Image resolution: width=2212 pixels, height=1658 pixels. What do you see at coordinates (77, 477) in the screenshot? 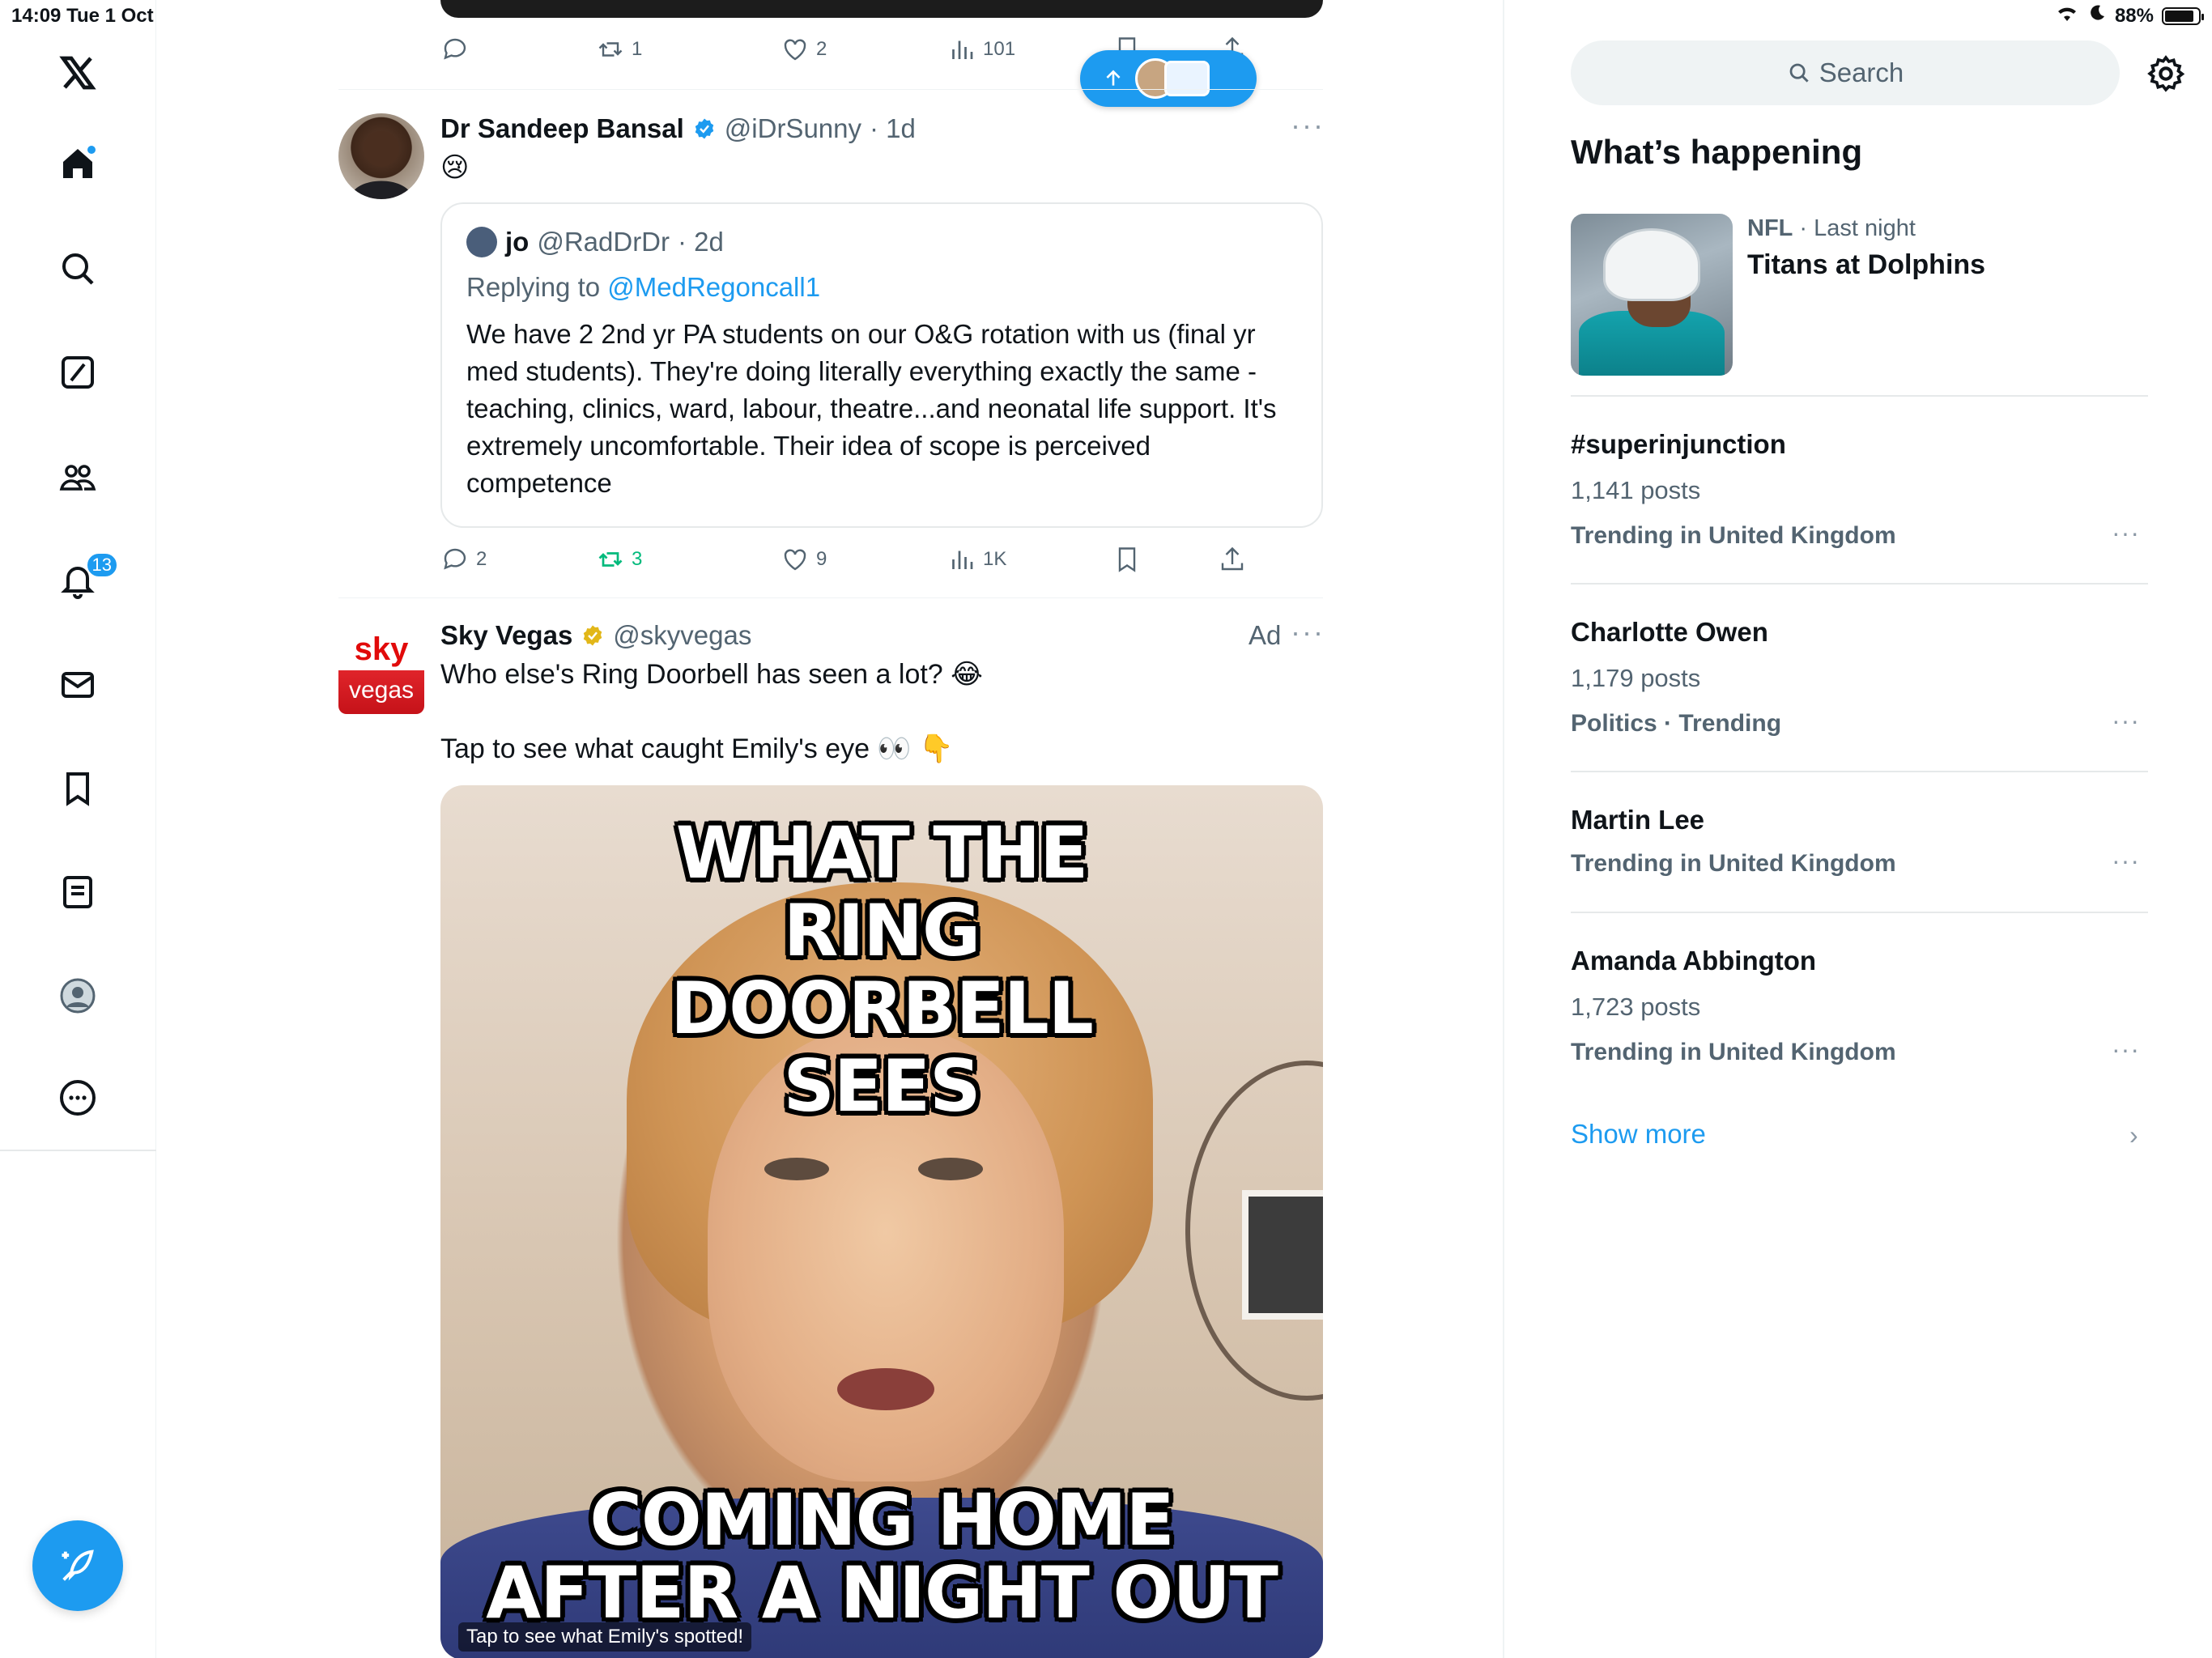
I see `communities-icon` at bounding box center [77, 477].